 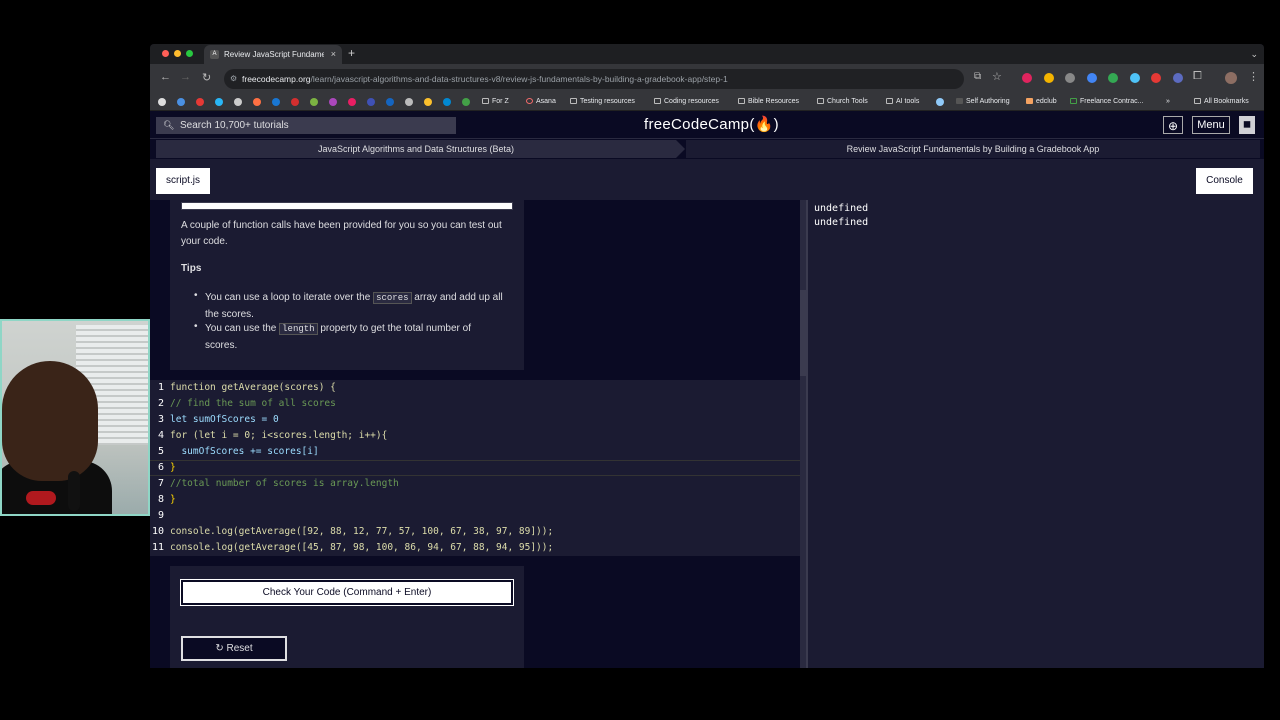 What do you see at coordinates (278, 436) in the screenshot?
I see `code-line: for (let i = 0; i<scores.length; i++){` at bounding box center [278, 436].